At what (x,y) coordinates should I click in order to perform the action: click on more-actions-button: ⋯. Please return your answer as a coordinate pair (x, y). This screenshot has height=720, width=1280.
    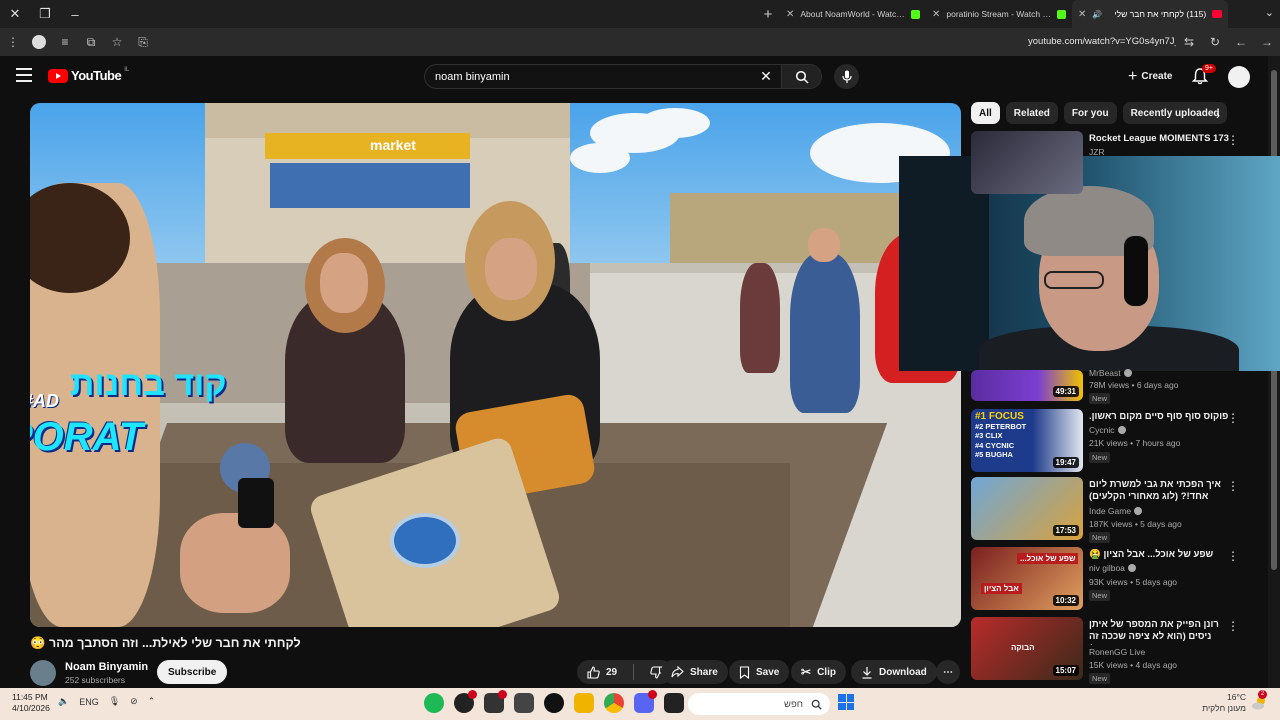
    Looking at the image, I should click on (948, 672).